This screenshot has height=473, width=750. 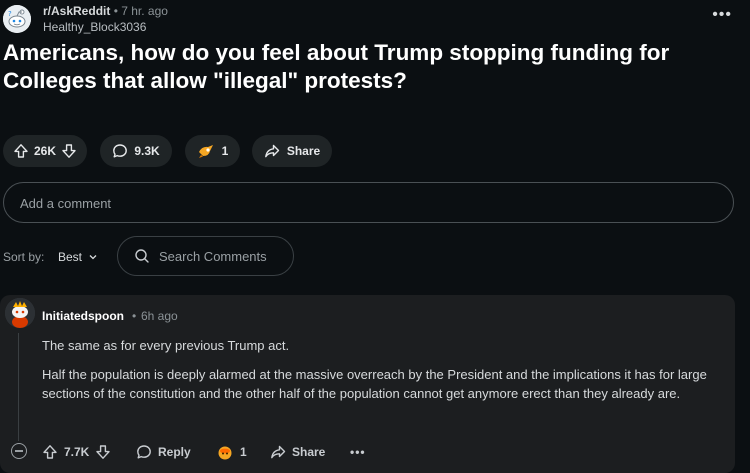 I want to click on more-options-button: •••, so click(x=722, y=15).